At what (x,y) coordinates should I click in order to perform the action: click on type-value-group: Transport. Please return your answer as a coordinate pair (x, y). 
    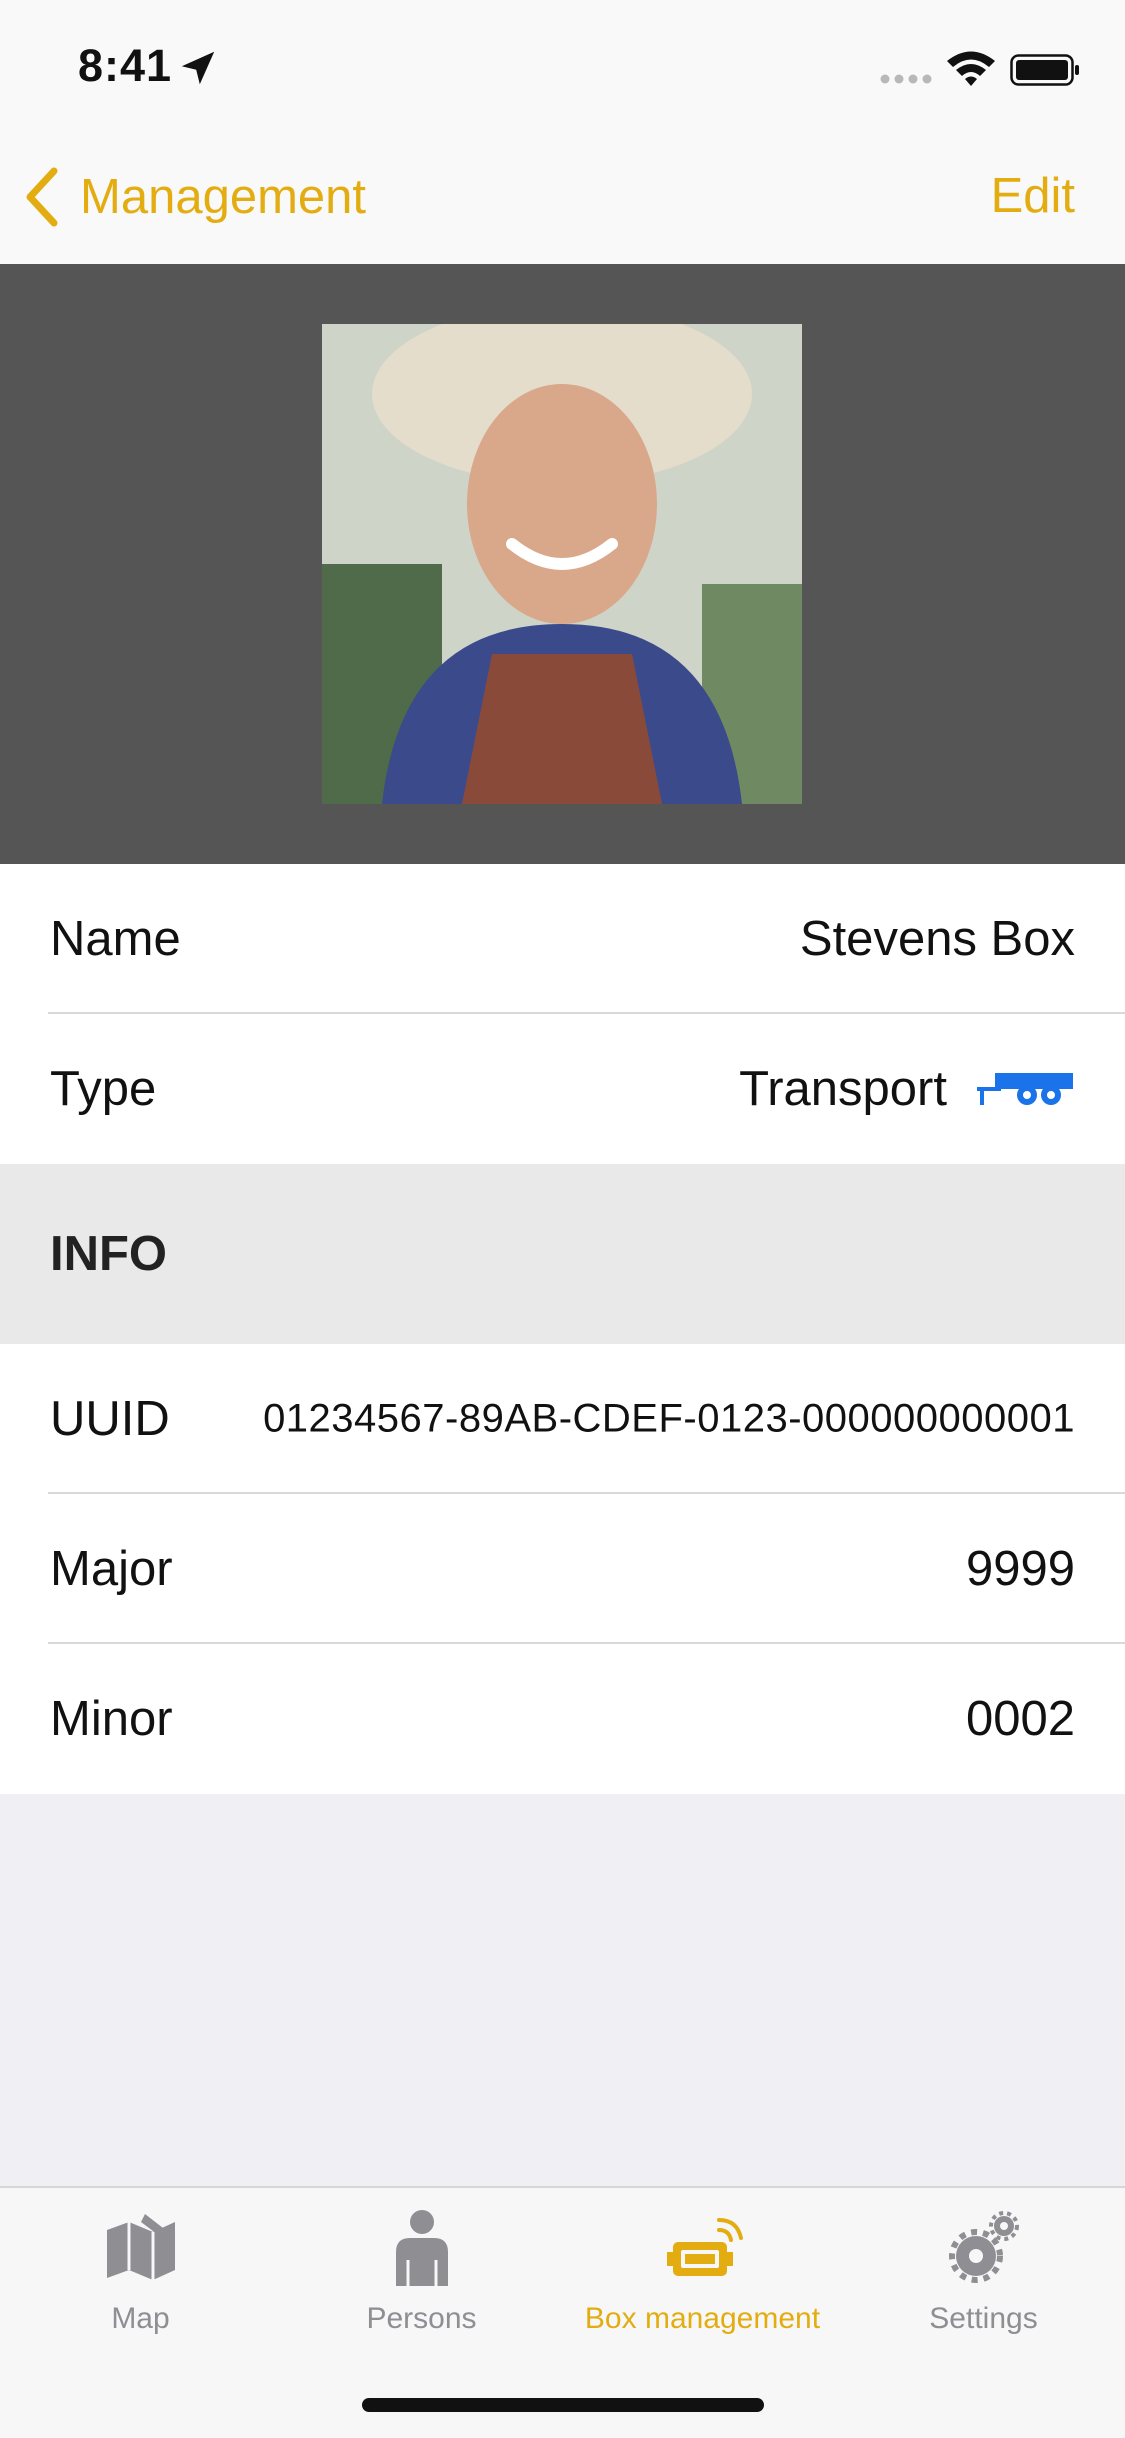
    Looking at the image, I should click on (907, 1089).